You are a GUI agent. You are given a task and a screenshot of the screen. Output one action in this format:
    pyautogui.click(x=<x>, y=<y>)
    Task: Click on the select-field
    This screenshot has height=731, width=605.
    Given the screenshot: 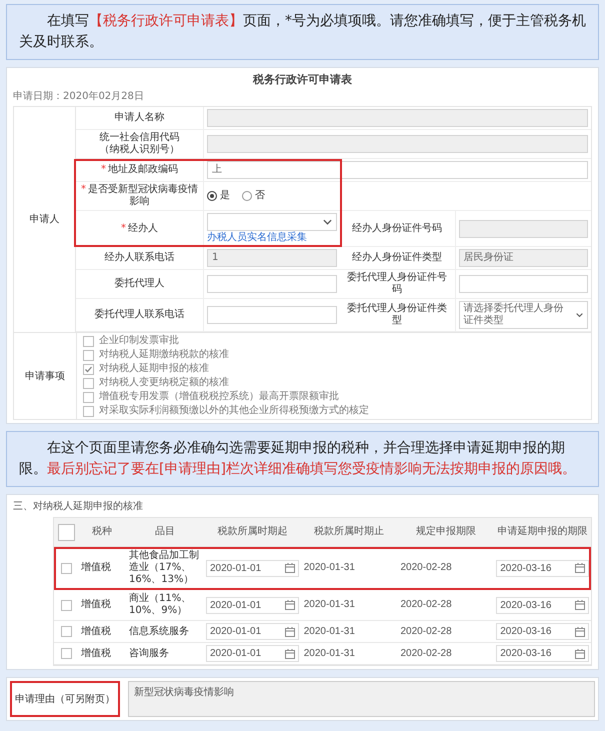 What is the action you would take?
    pyautogui.click(x=271, y=222)
    